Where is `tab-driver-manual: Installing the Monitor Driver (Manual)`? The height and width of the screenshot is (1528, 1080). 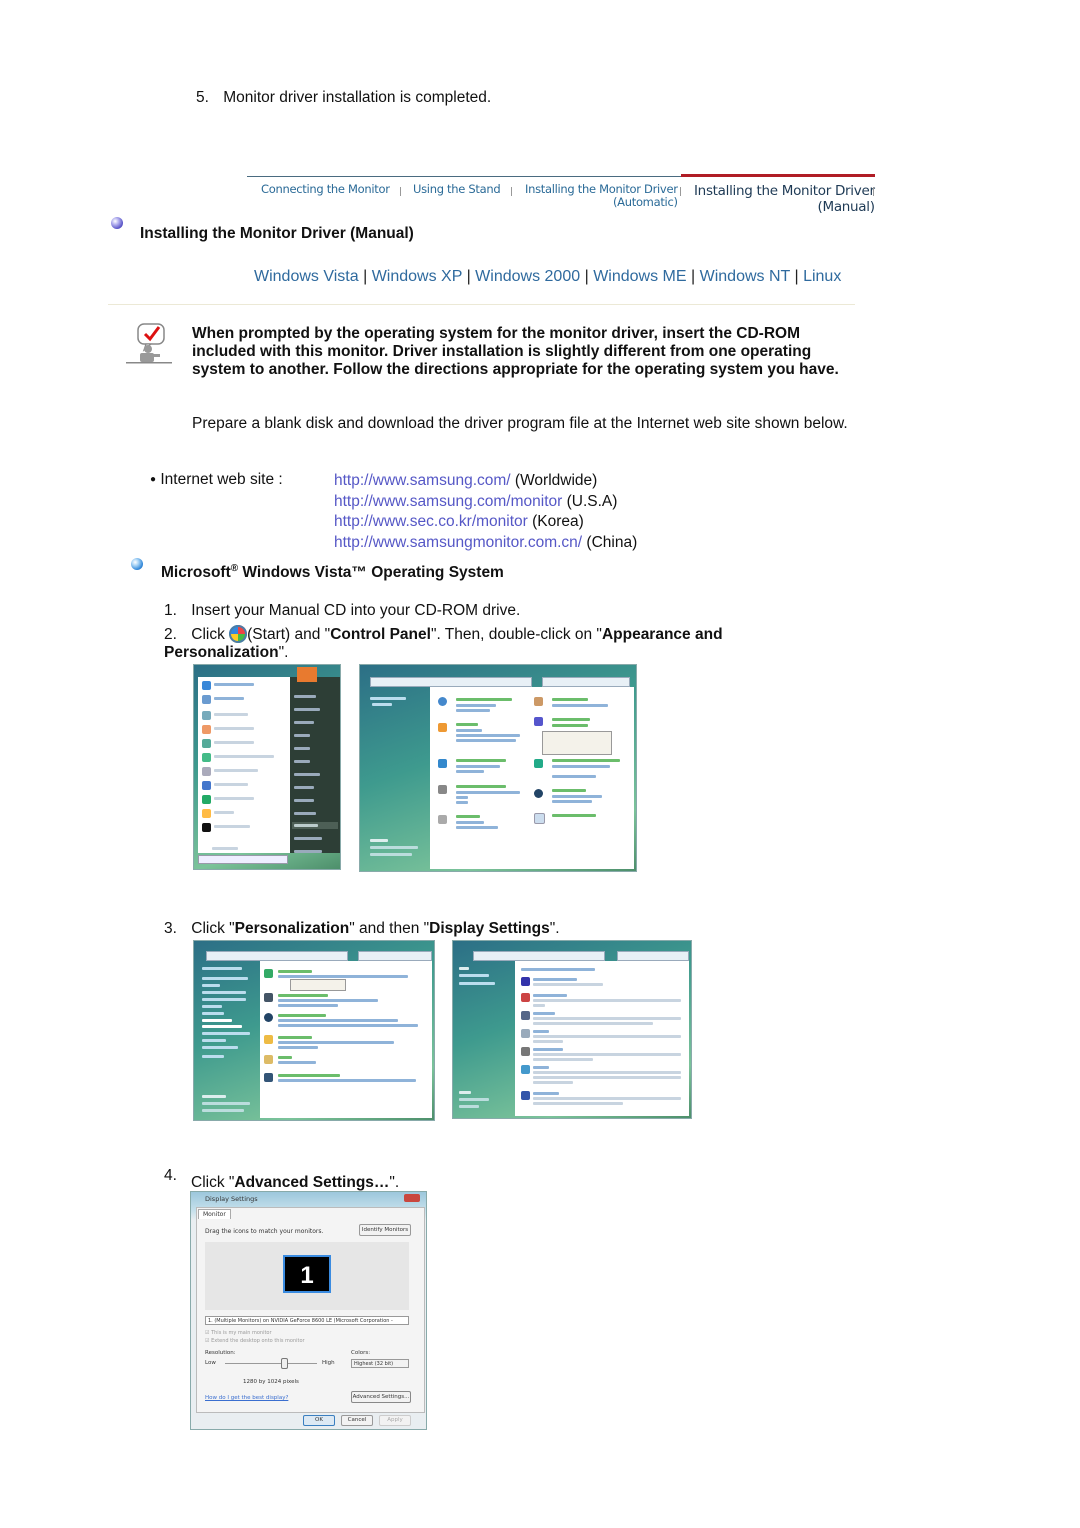
tab-driver-manual: Installing the Monitor Driver (Manual) is located at coordinates (784, 199).